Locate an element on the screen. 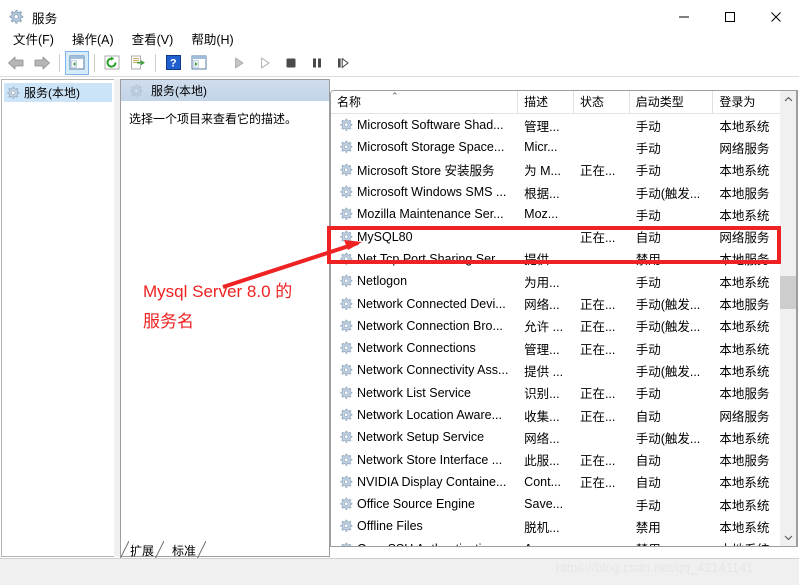 The height and width of the screenshot is (585, 799). column-header-status: 状态 is located at coordinates (602, 102).